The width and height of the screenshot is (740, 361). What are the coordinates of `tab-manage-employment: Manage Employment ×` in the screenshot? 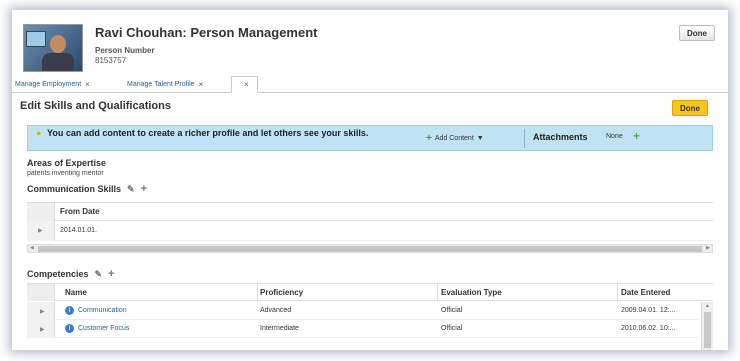 It's located at (52, 84).